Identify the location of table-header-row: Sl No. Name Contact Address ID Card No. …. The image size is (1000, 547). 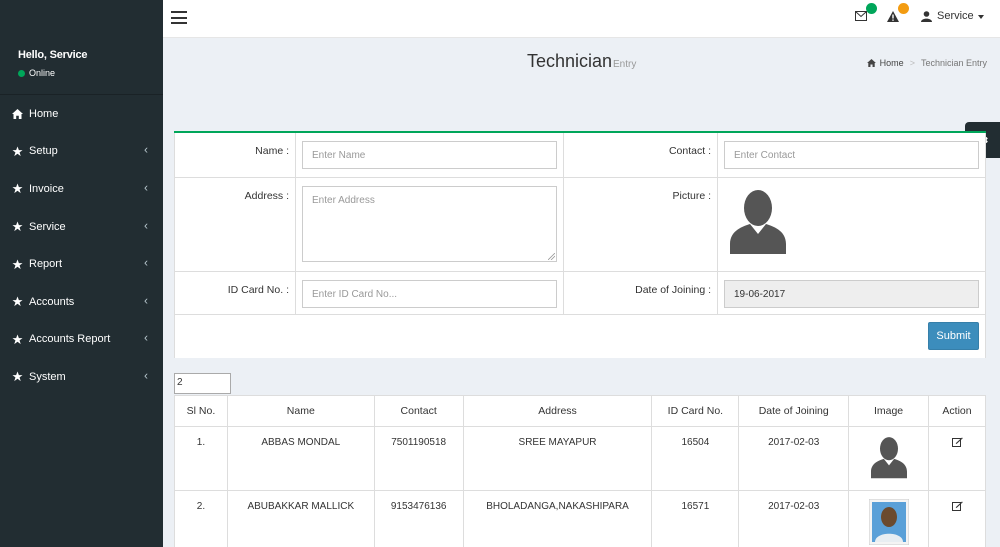
(580, 411).